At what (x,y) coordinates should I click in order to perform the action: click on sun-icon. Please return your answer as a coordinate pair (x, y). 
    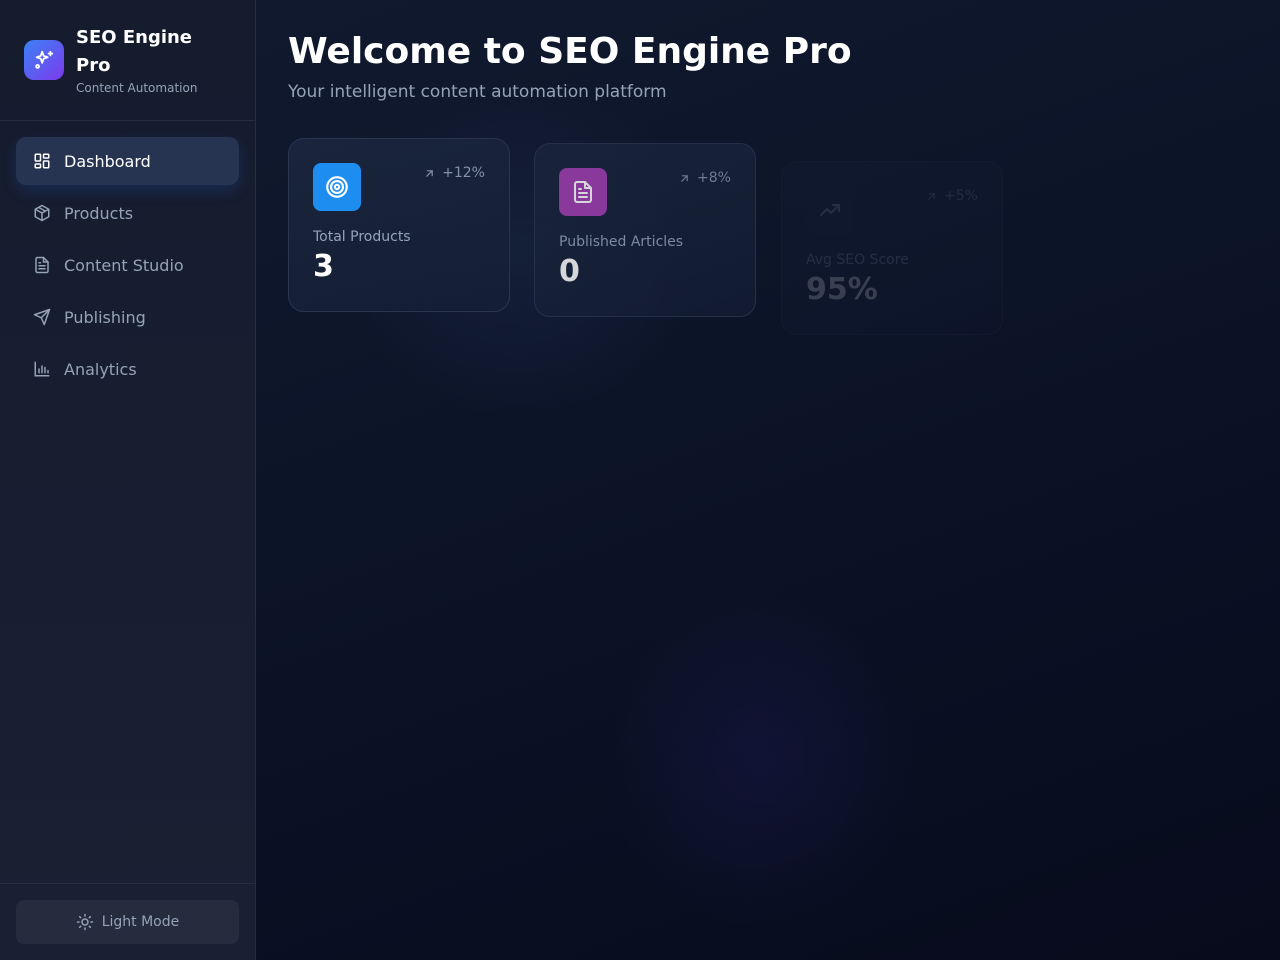
    Looking at the image, I should click on (85, 922).